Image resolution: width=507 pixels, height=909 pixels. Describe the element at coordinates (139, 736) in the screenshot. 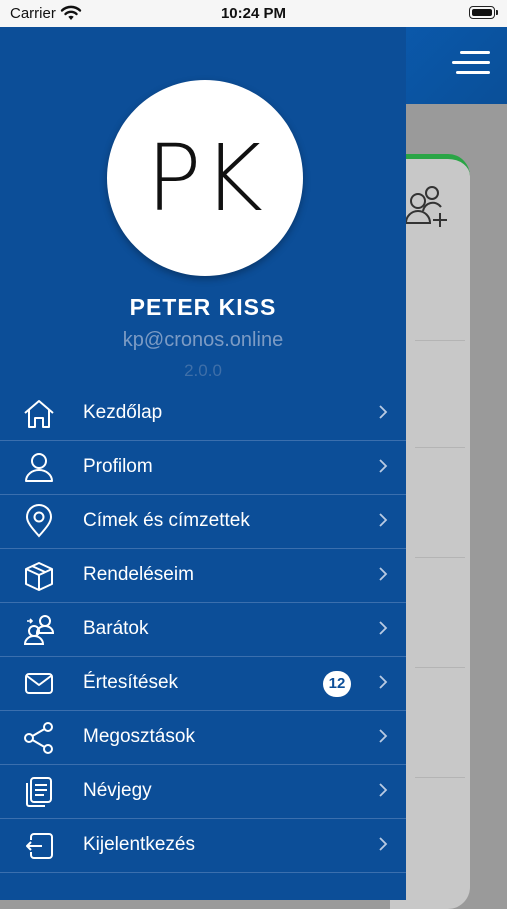

I see `menu-item-label: Megosztások` at that location.